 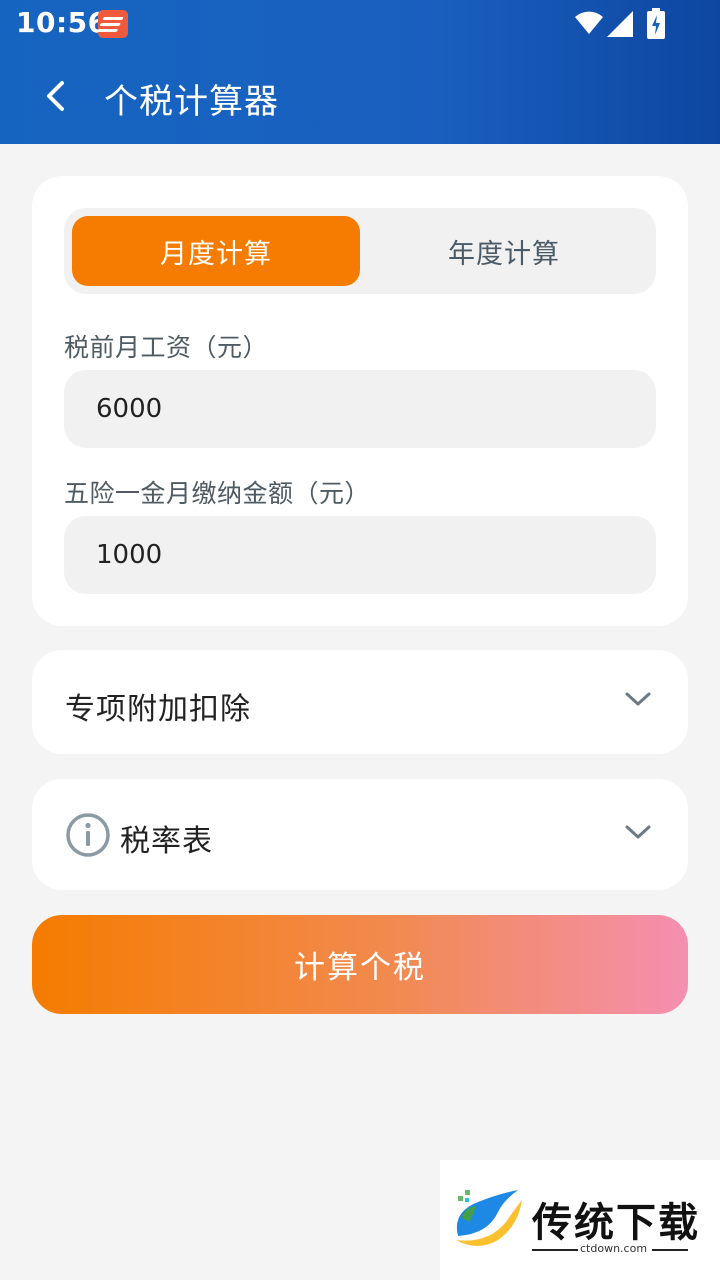 I want to click on salary-input: 6000, so click(x=360, y=409).